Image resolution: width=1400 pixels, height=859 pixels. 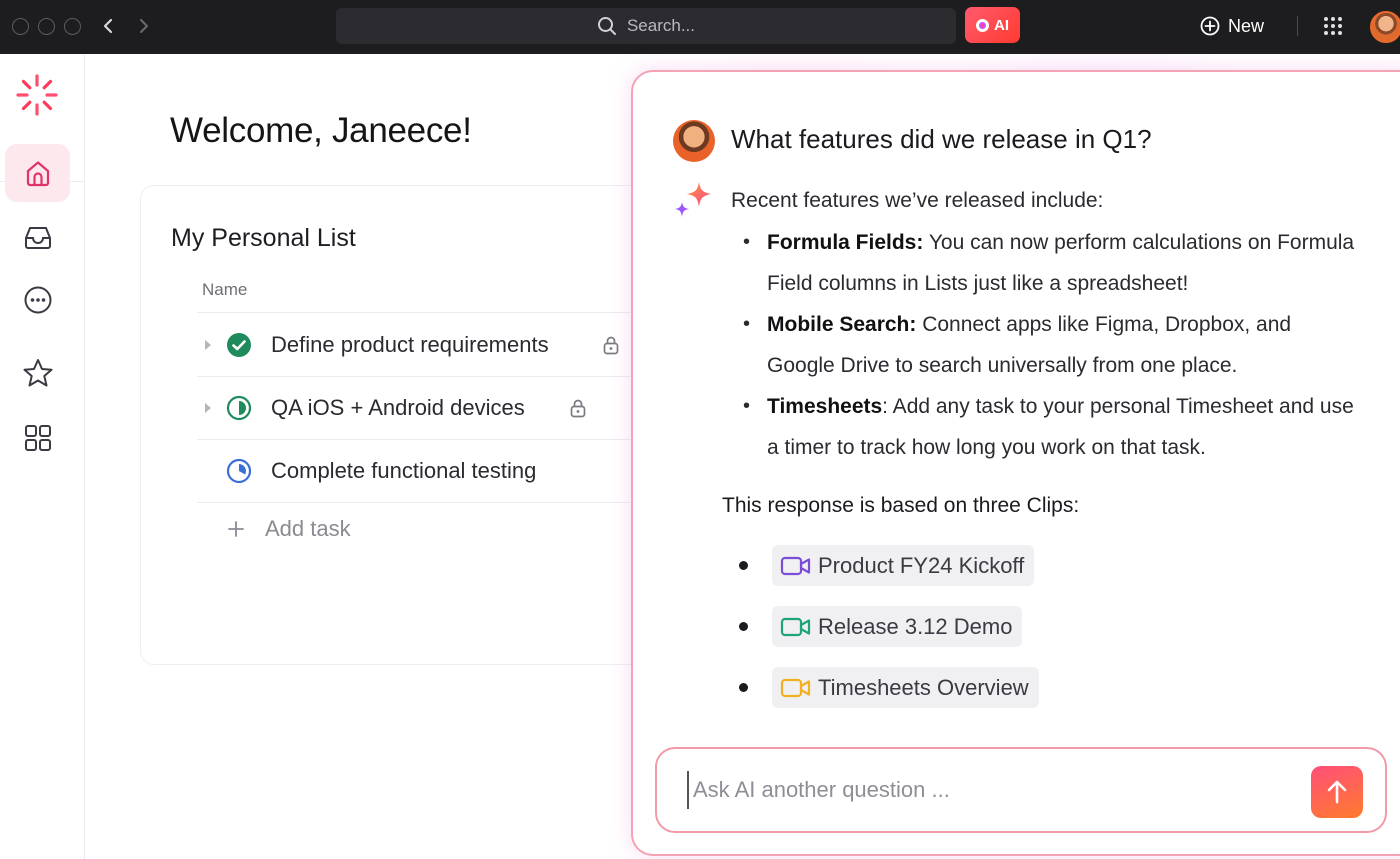 I want to click on task-label: QA iOS + Android devices, so click(x=398, y=408).